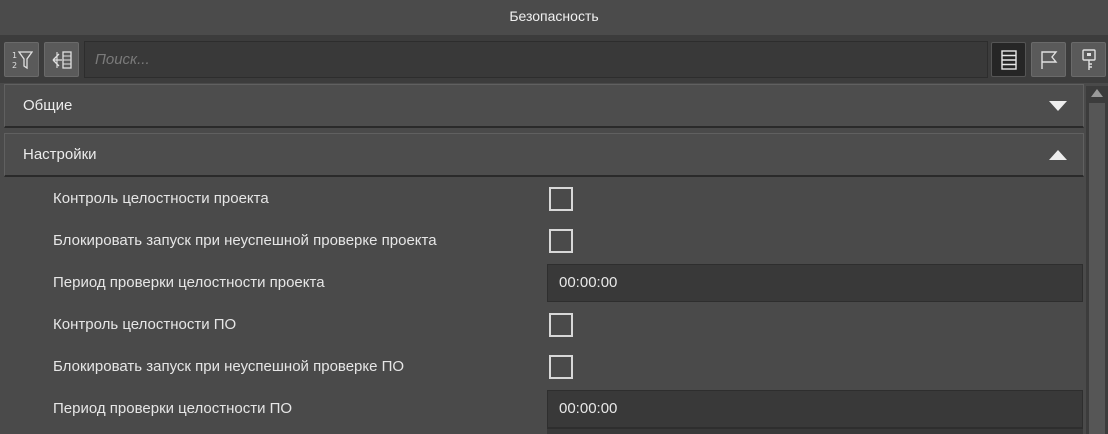  Describe the element at coordinates (561, 325) in the screenshot. I see `software-integrity-control-checkbox` at that location.